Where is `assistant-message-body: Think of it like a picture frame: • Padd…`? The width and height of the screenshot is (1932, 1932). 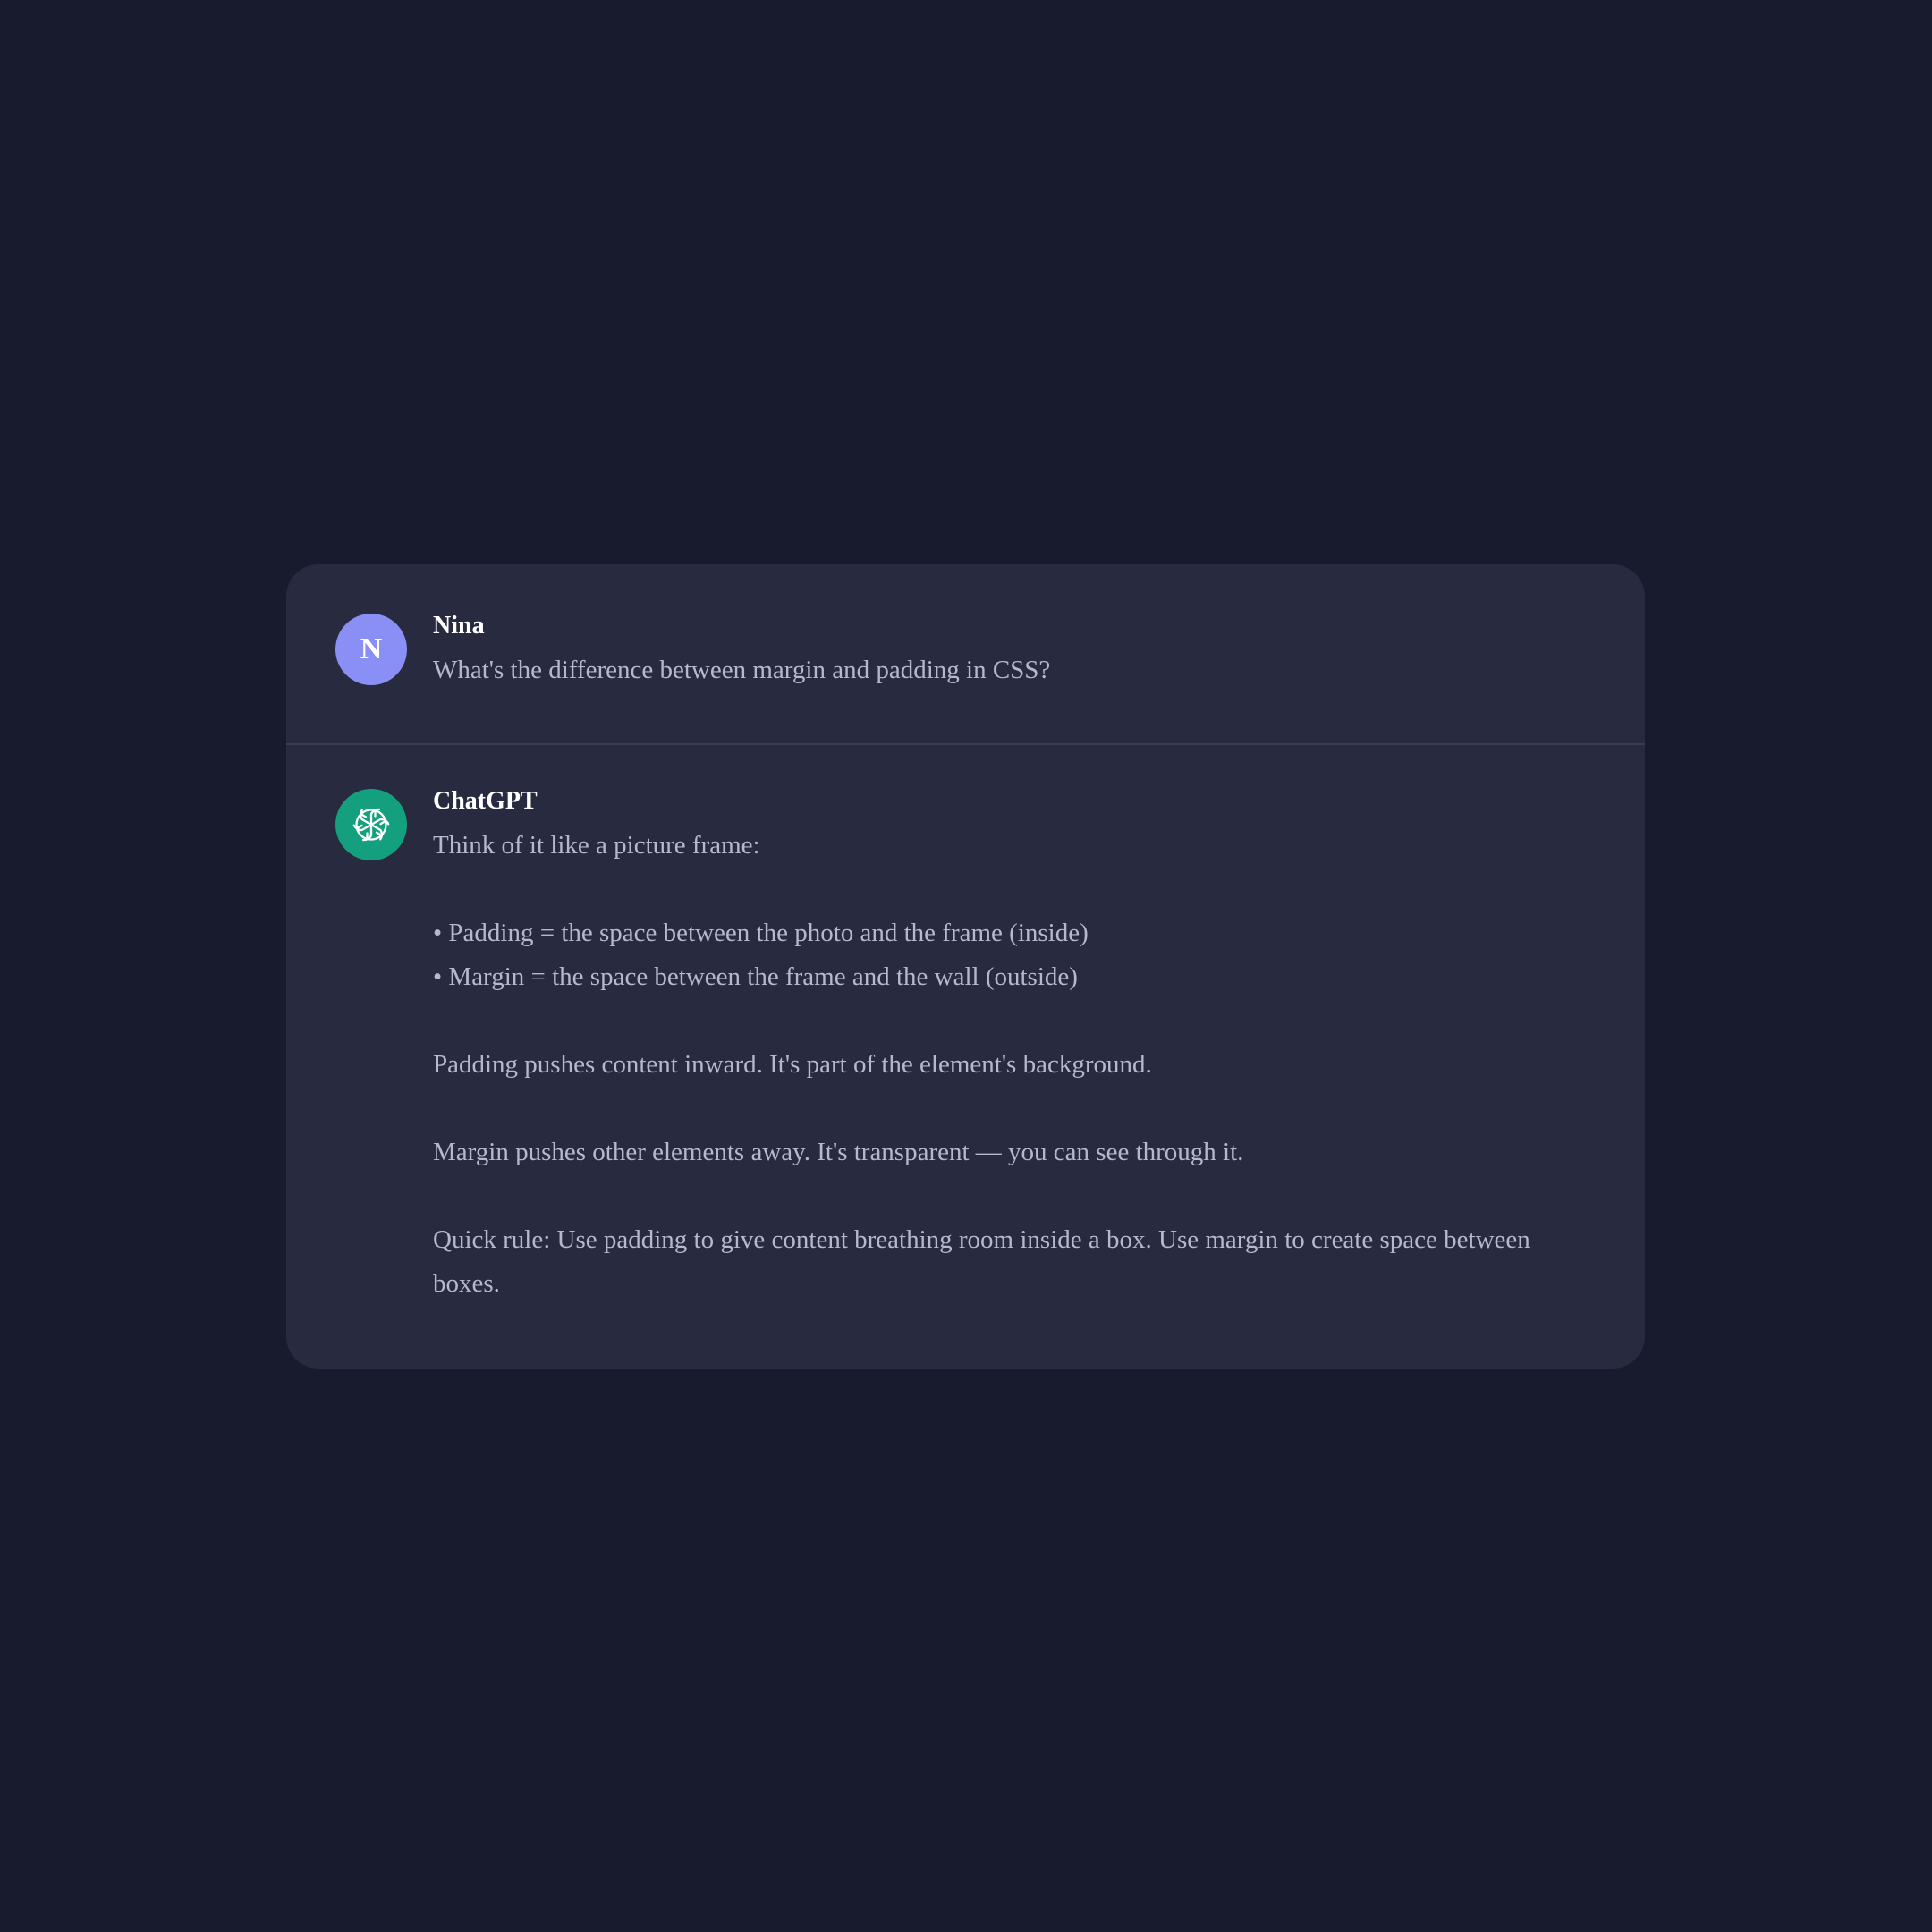
assistant-message-body: Think of it like a picture frame: • Padd… is located at coordinates (1007, 1065).